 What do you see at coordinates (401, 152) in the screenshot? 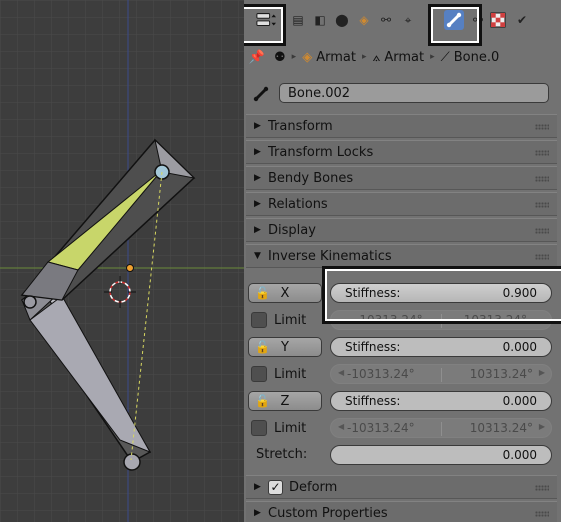
I see `section-transform-locks: ▶ Transform Locks` at bounding box center [401, 152].